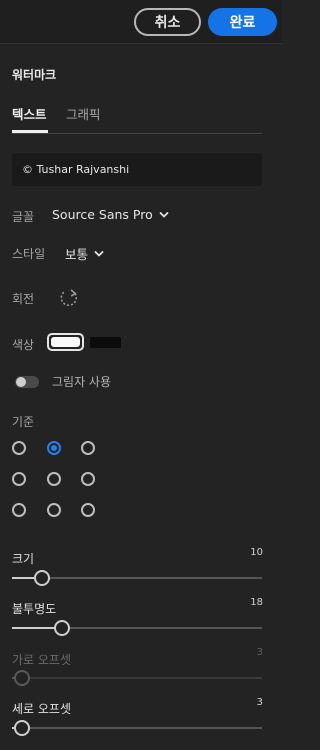 This screenshot has width=320, height=750. What do you see at coordinates (23, 217) in the screenshot?
I see `font-label: 글꼴` at bounding box center [23, 217].